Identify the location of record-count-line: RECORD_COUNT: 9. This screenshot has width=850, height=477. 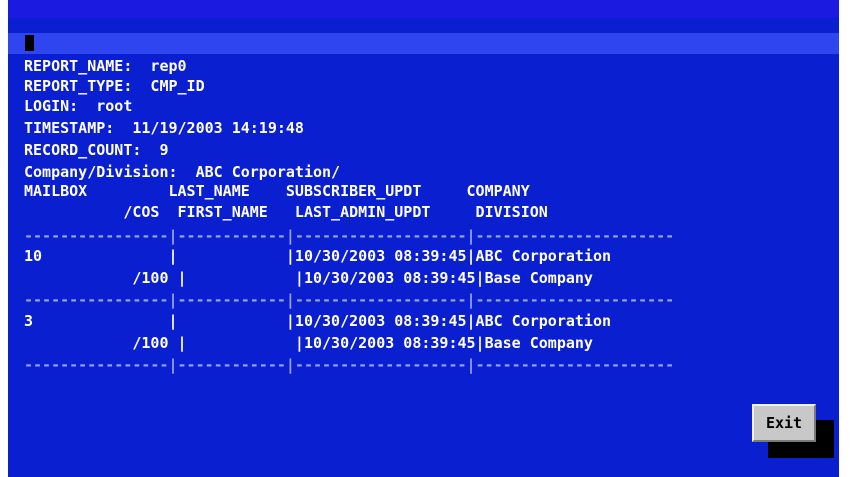
(96, 150).